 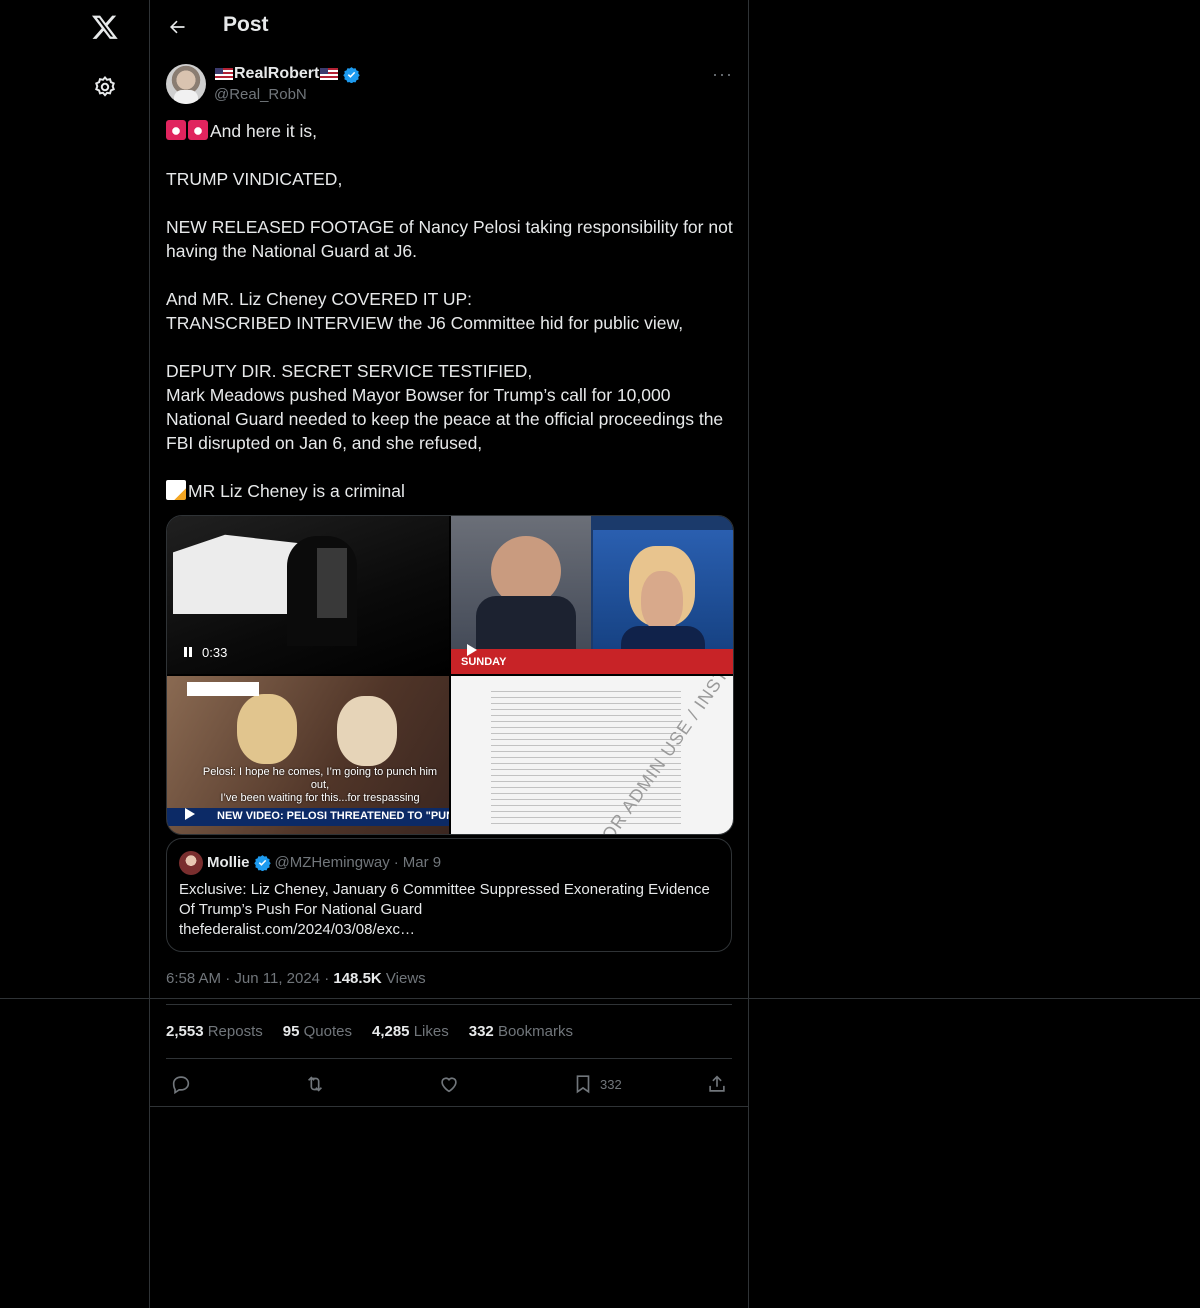 I want to click on left-nav, so click(x=74, y=654).